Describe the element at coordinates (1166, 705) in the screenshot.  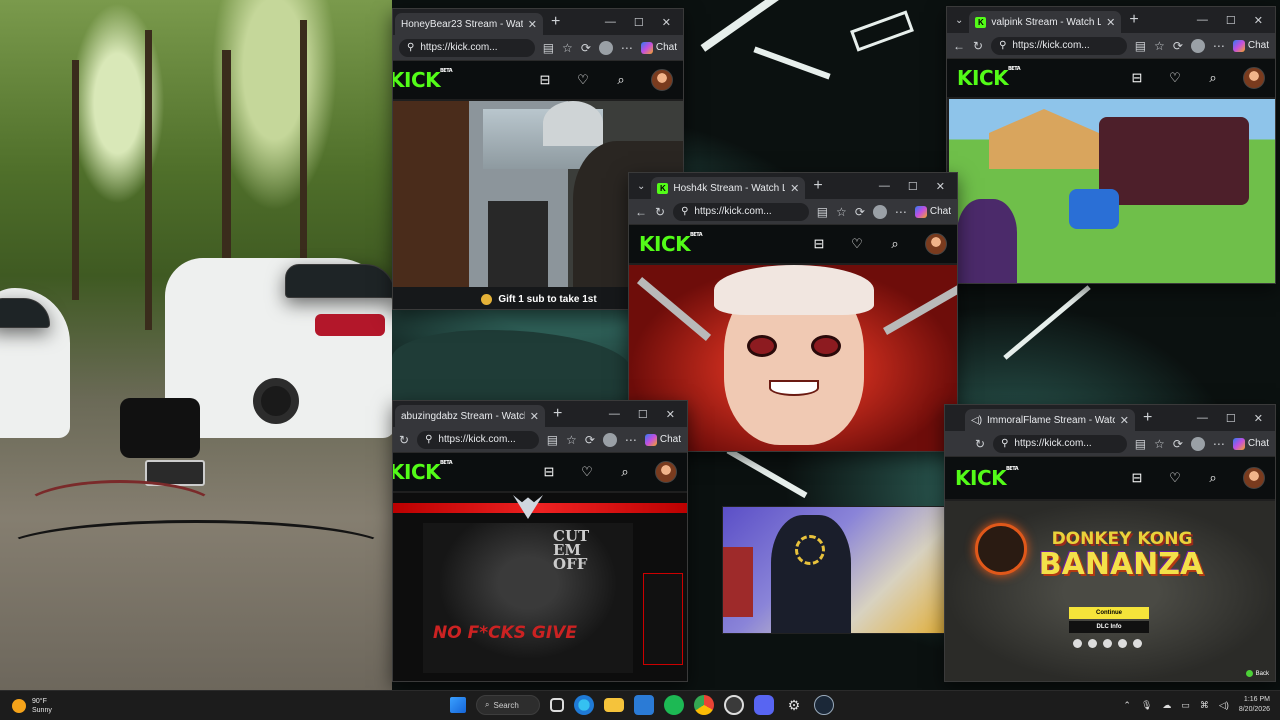
I see `onedrive-icon: ☁` at that location.